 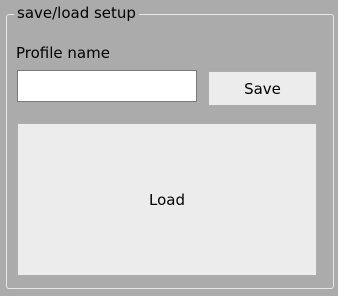 What do you see at coordinates (63, 53) in the screenshot?
I see `profile-name-label: Profile name` at bounding box center [63, 53].